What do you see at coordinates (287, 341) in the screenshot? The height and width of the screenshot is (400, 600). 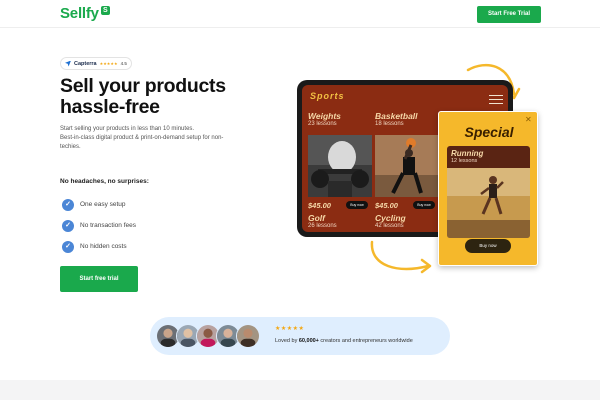 I see `proof-prefix: Loved by` at bounding box center [287, 341].